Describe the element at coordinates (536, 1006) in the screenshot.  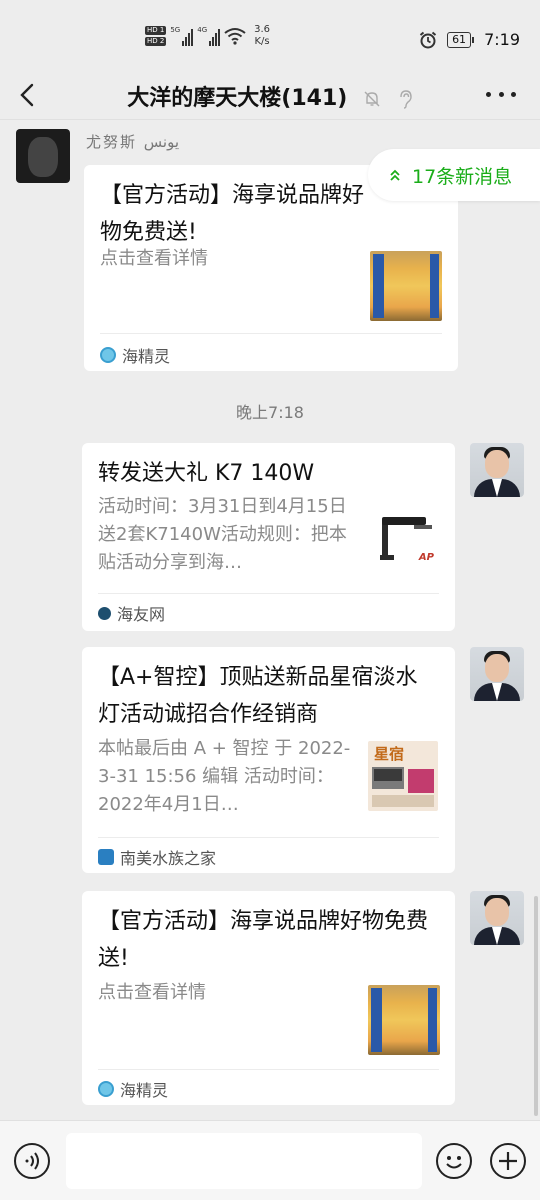
I see `scrollbar` at that location.